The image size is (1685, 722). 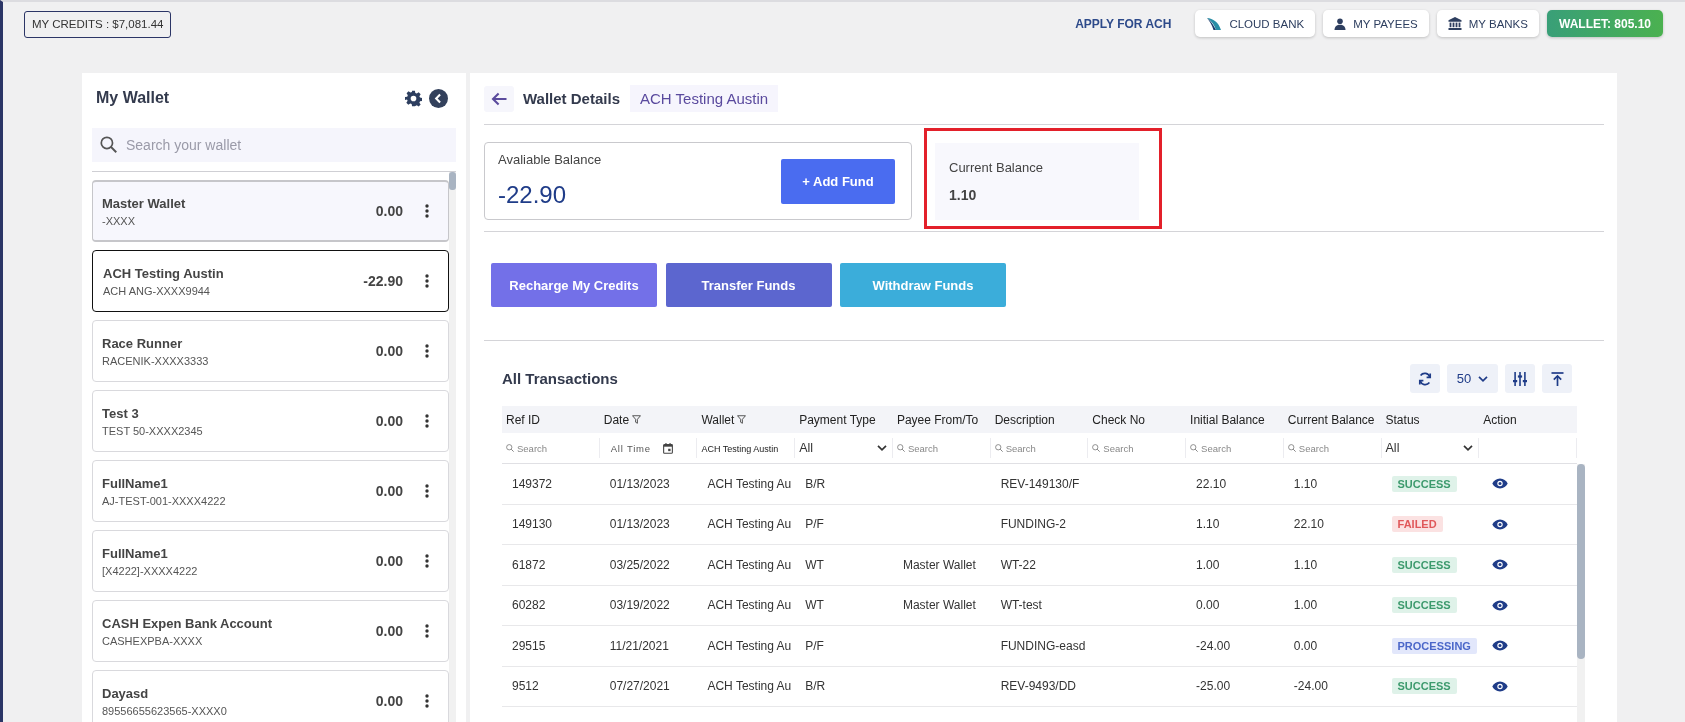 What do you see at coordinates (639, 645) in the screenshot?
I see `table-cell: 11/21/2021` at bounding box center [639, 645].